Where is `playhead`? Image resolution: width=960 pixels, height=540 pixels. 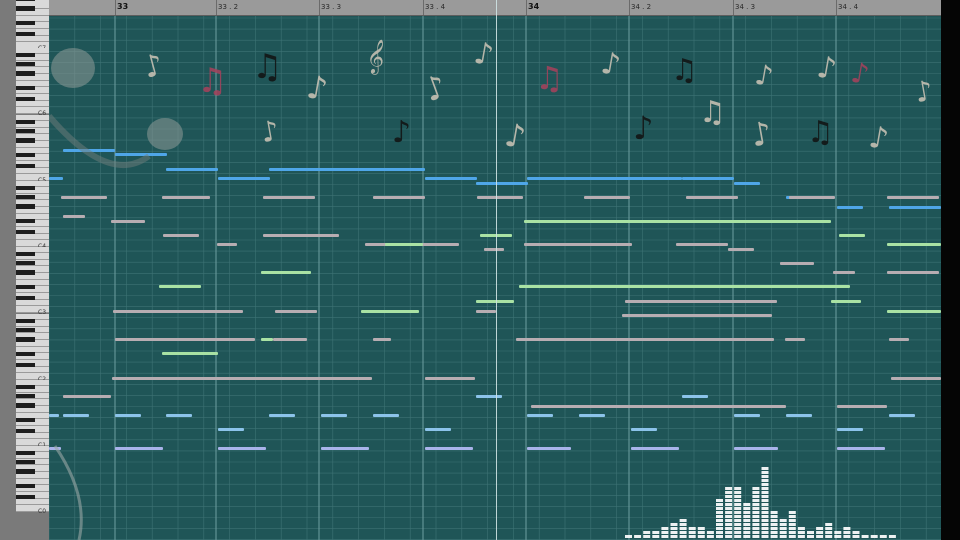 playhead is located at coordinates (496, 270).